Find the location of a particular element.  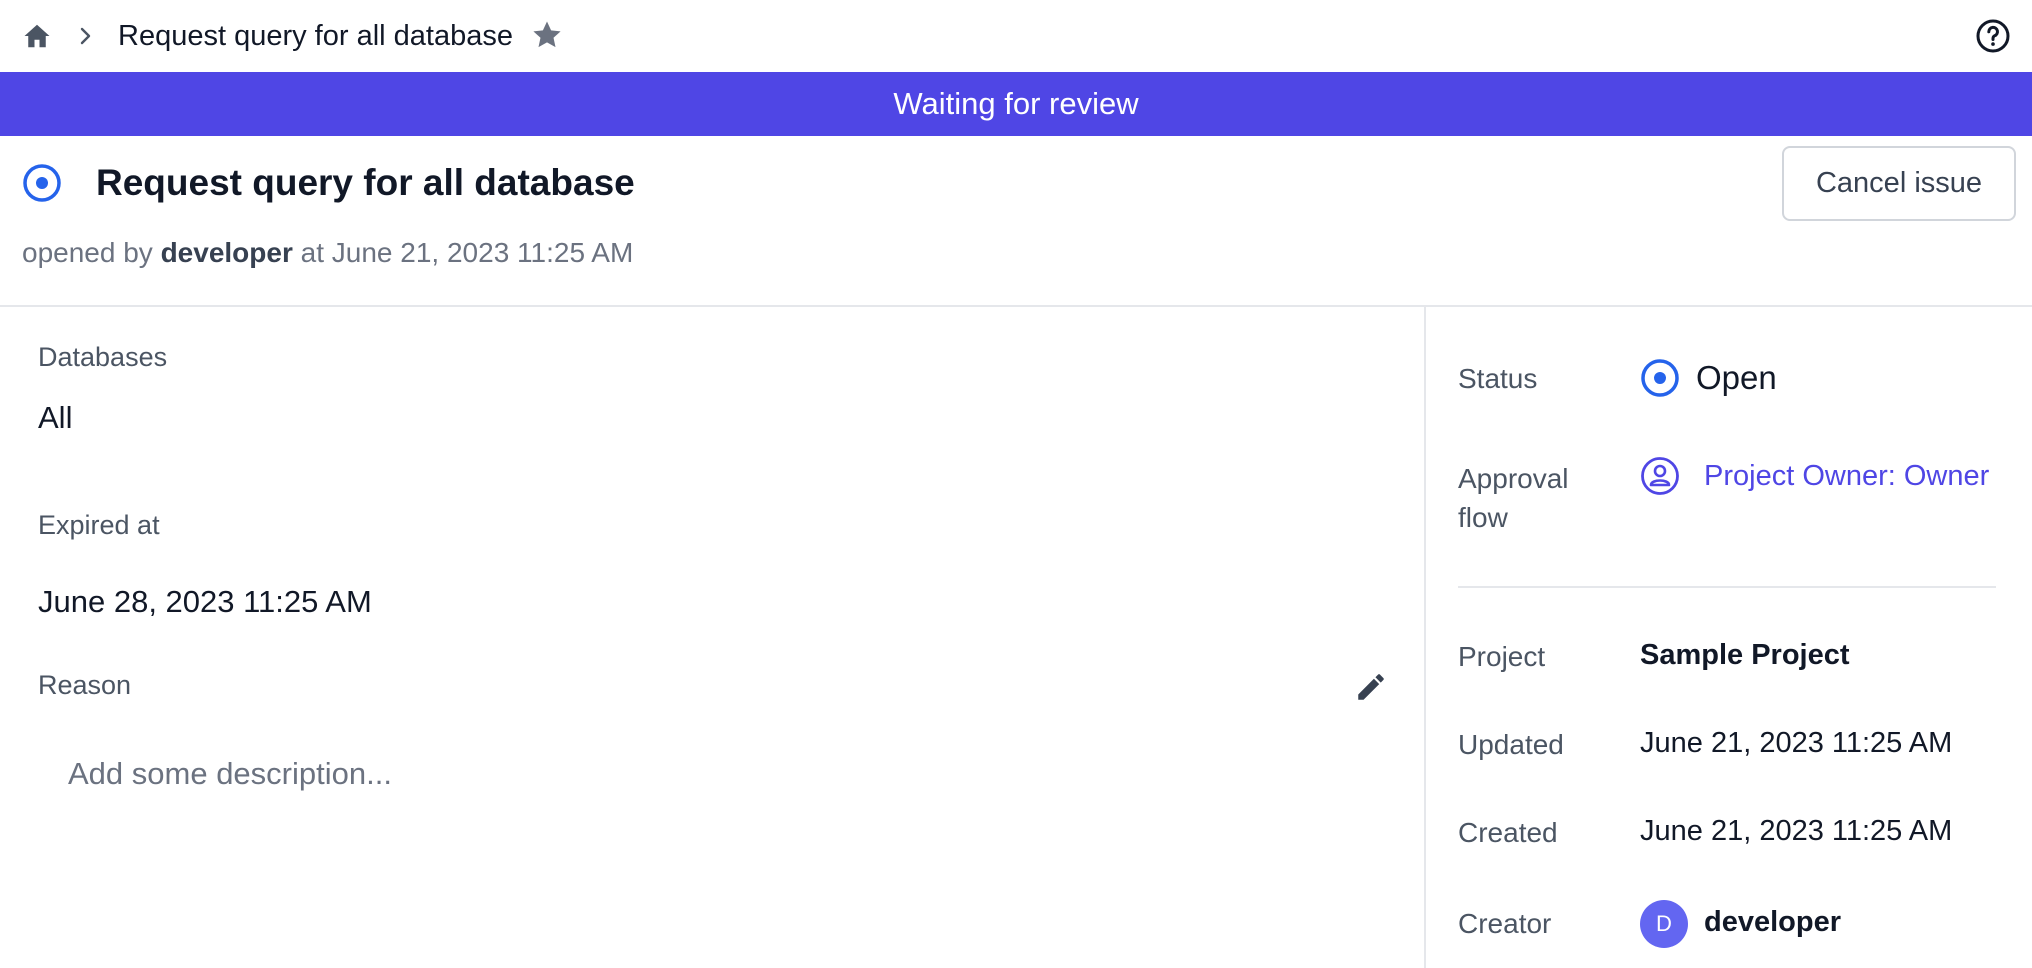

databases-value: All is located at coordinates (55, 417).